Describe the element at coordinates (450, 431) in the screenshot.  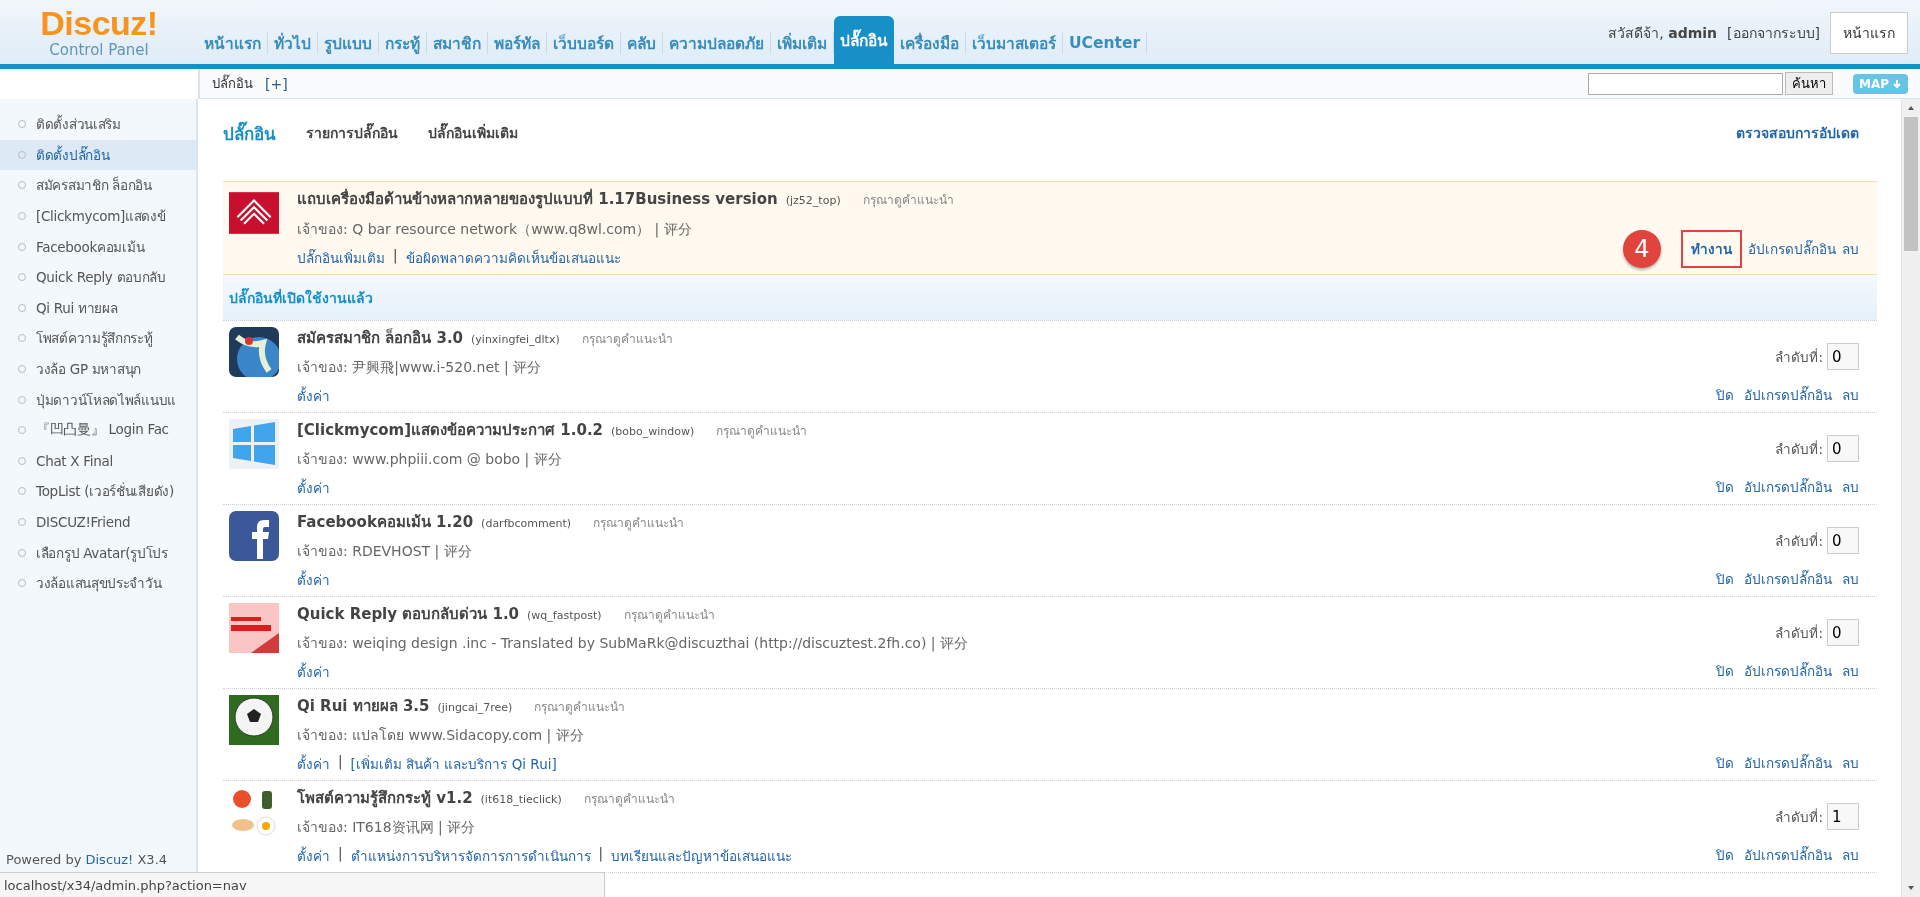
I see `plugin-name: [Clickmycom]แสดงข้อความประกาศ 1.0.2` at that location.